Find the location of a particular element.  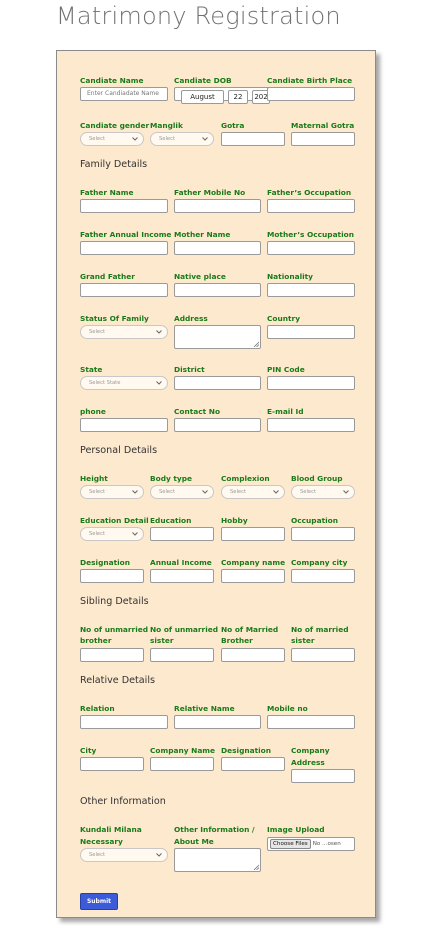

image-upload-input: Choose Files No ...osen is located at coordinates (311, 844).